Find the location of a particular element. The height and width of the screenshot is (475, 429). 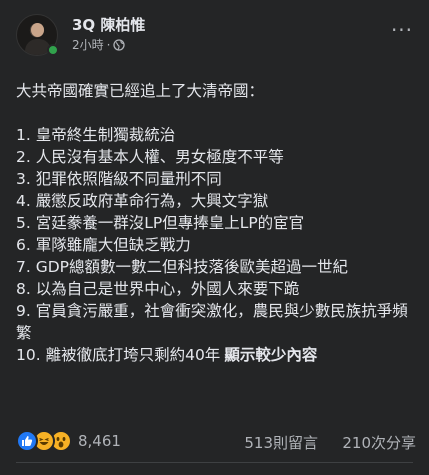

post-timestamp: 2小時 is located at coordinates (88, 44).